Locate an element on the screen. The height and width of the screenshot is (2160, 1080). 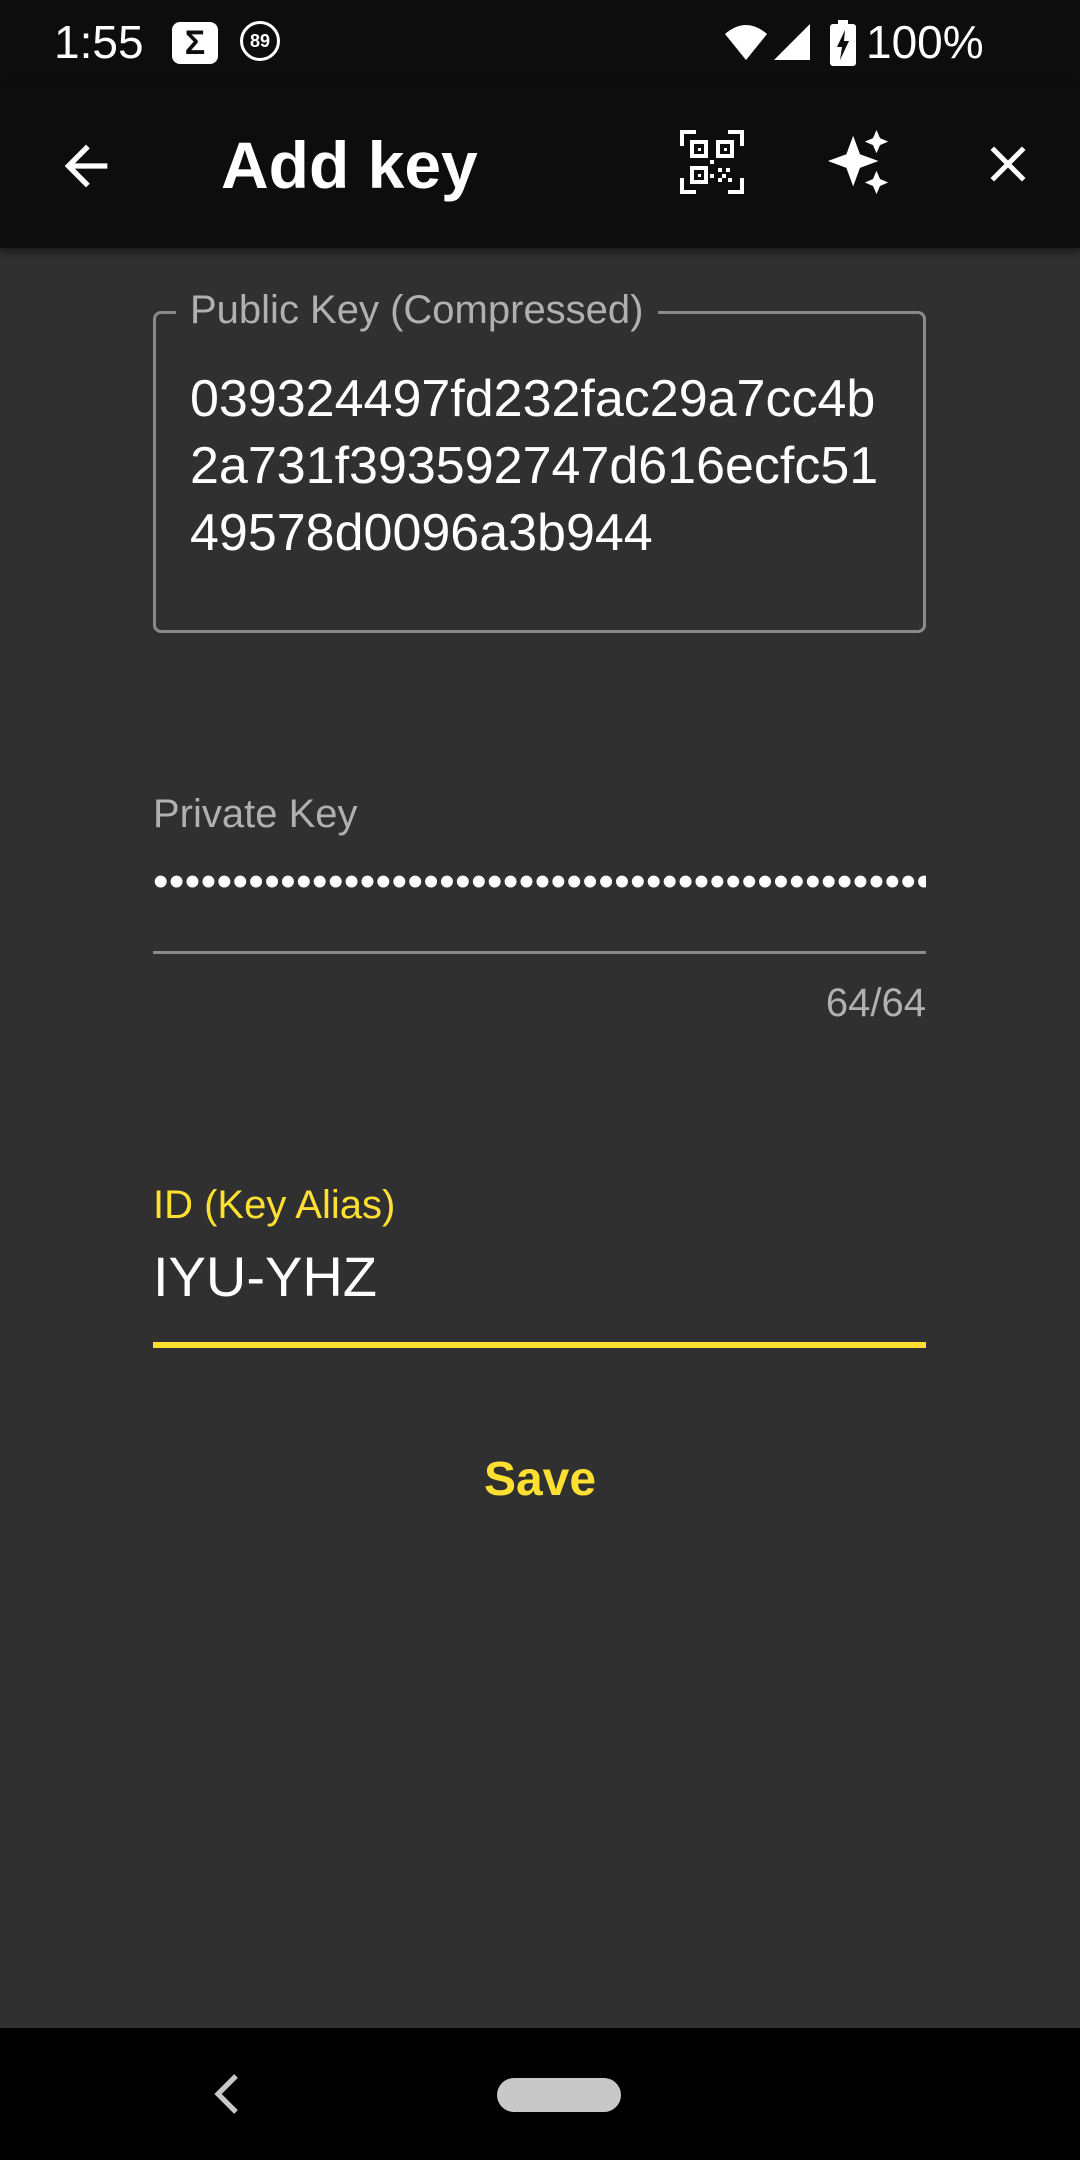
qr-code-icon is located at coordinates (712, 162).